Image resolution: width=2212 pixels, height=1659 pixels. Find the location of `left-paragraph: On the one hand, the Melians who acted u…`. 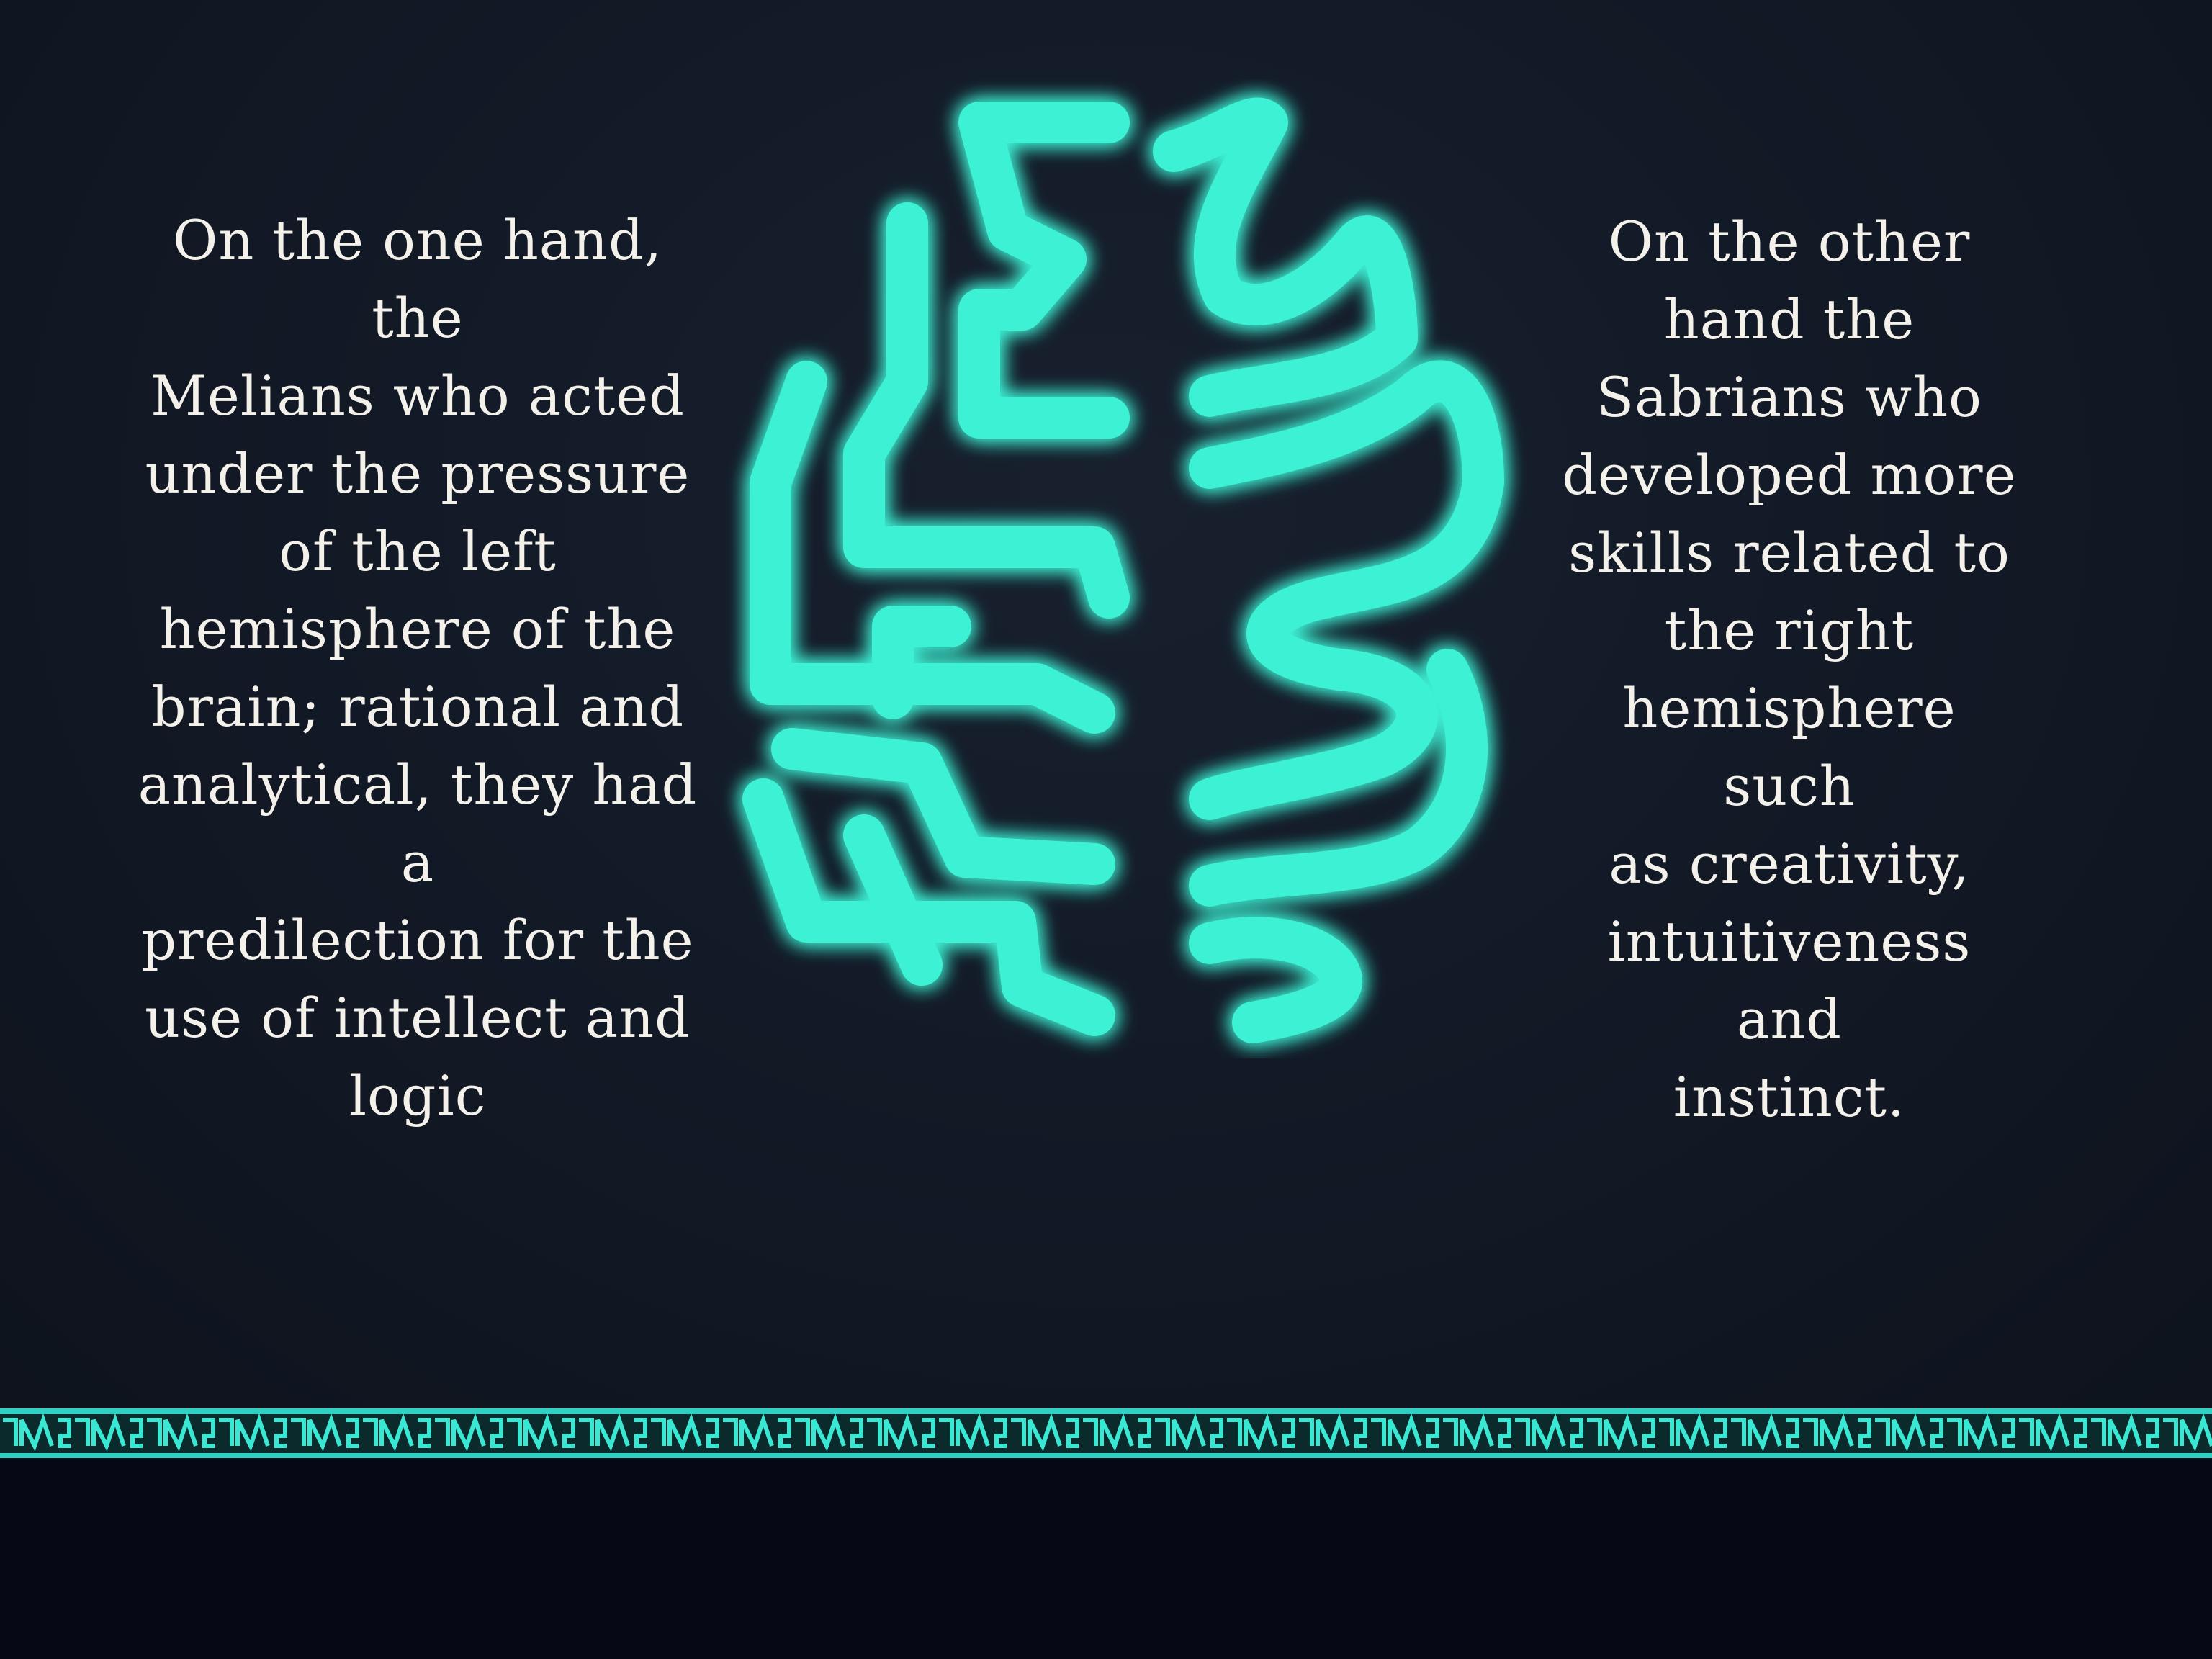

left-paragraph: On the one hand, the Melians who acted u… is located at coordinates (418, 668).